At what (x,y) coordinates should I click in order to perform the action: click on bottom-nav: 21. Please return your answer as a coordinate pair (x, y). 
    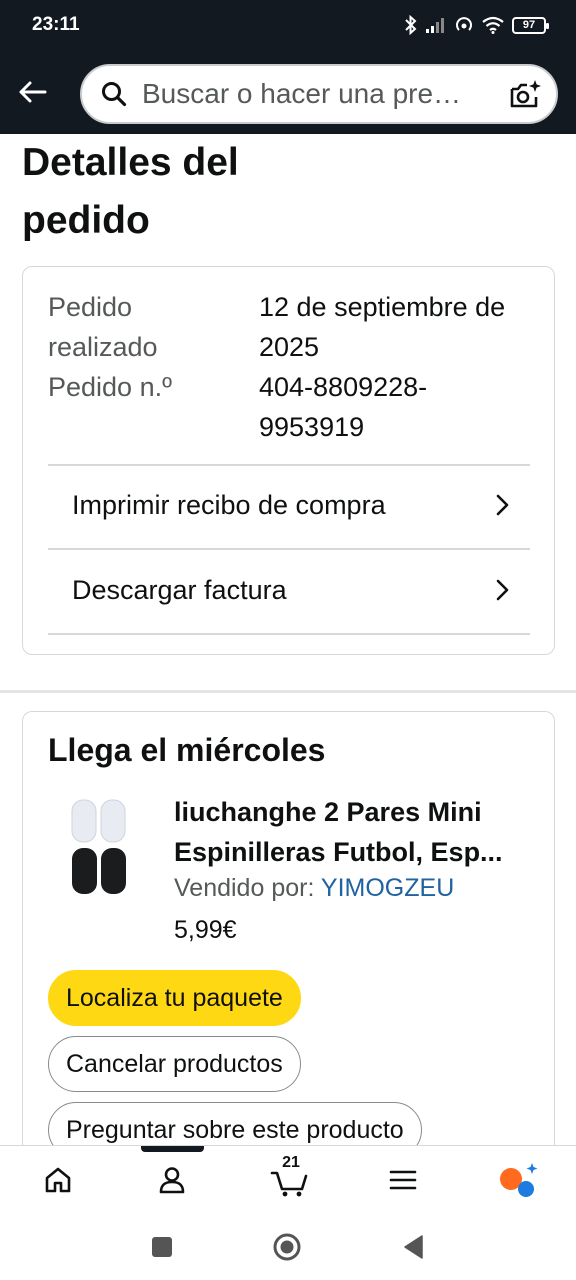
    Looking at the image, I should click on (288, 1180).